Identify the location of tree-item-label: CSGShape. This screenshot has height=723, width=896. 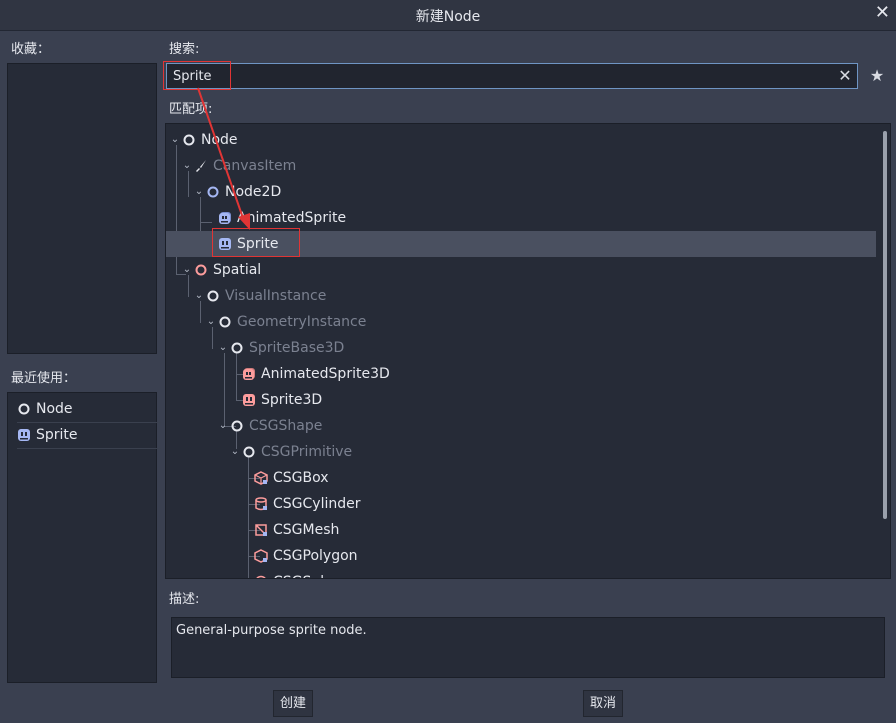
(286, 426).